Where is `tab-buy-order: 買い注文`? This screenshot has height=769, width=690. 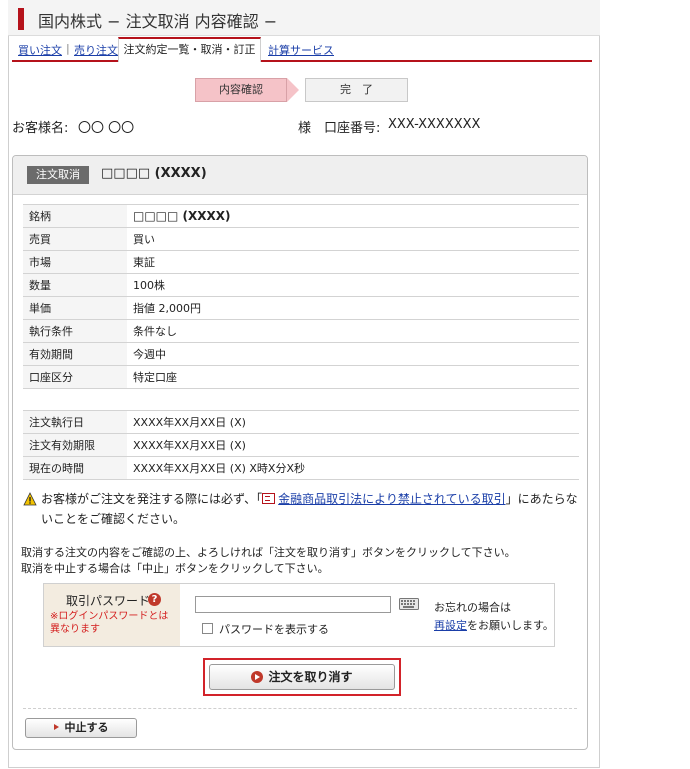
tab-buy-order: 買い注文 is located at coordinates (40, 50).